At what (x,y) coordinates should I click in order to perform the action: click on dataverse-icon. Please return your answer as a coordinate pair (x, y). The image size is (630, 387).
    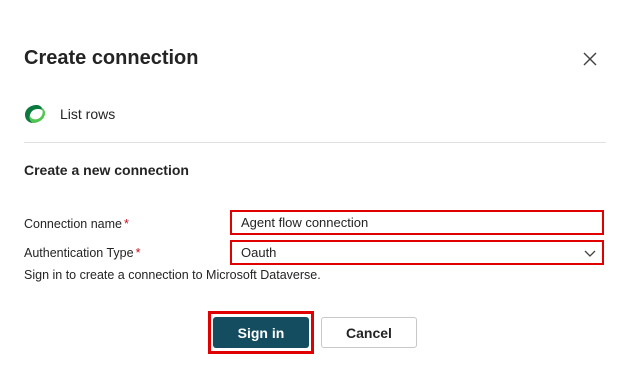
    Looking at the image, I should click on (35, 114).